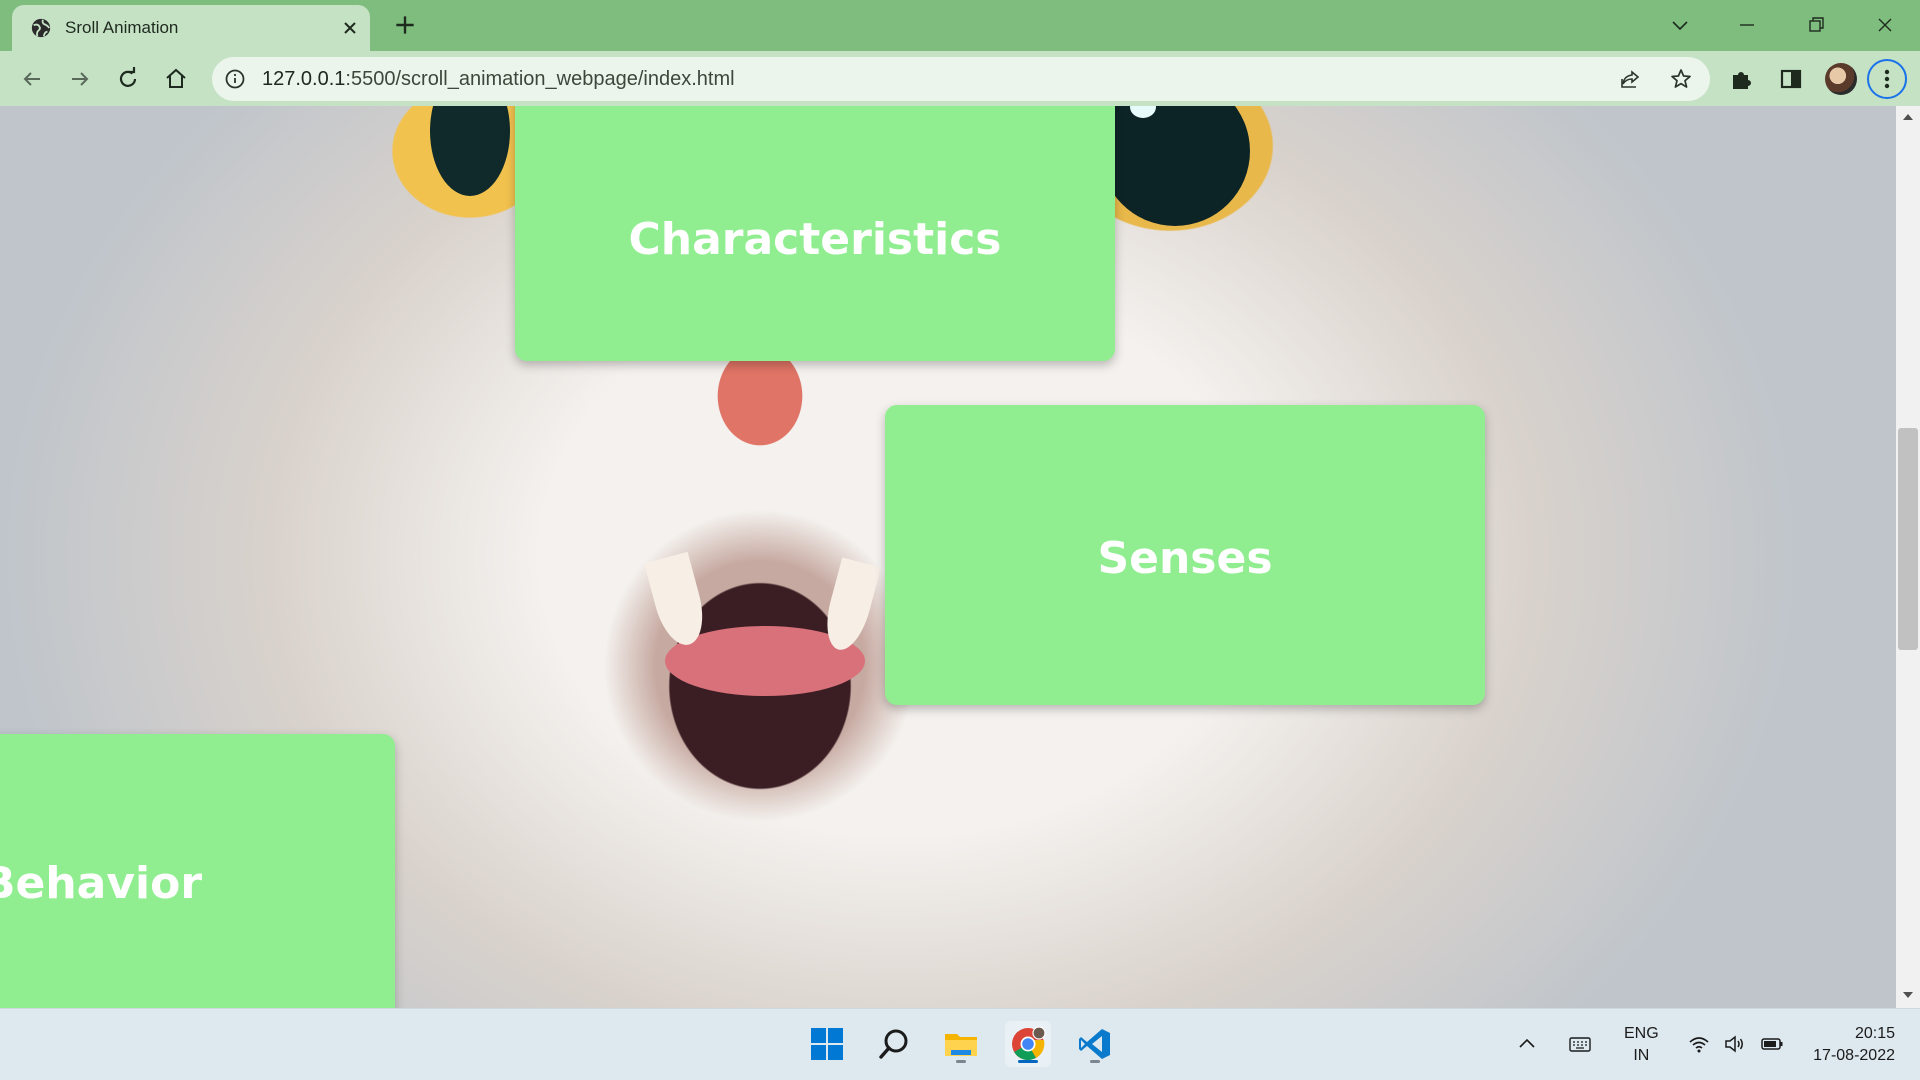  Describe the element at coordinates (1175, 166) in the screenshot. I see `cat-eye` at that location.